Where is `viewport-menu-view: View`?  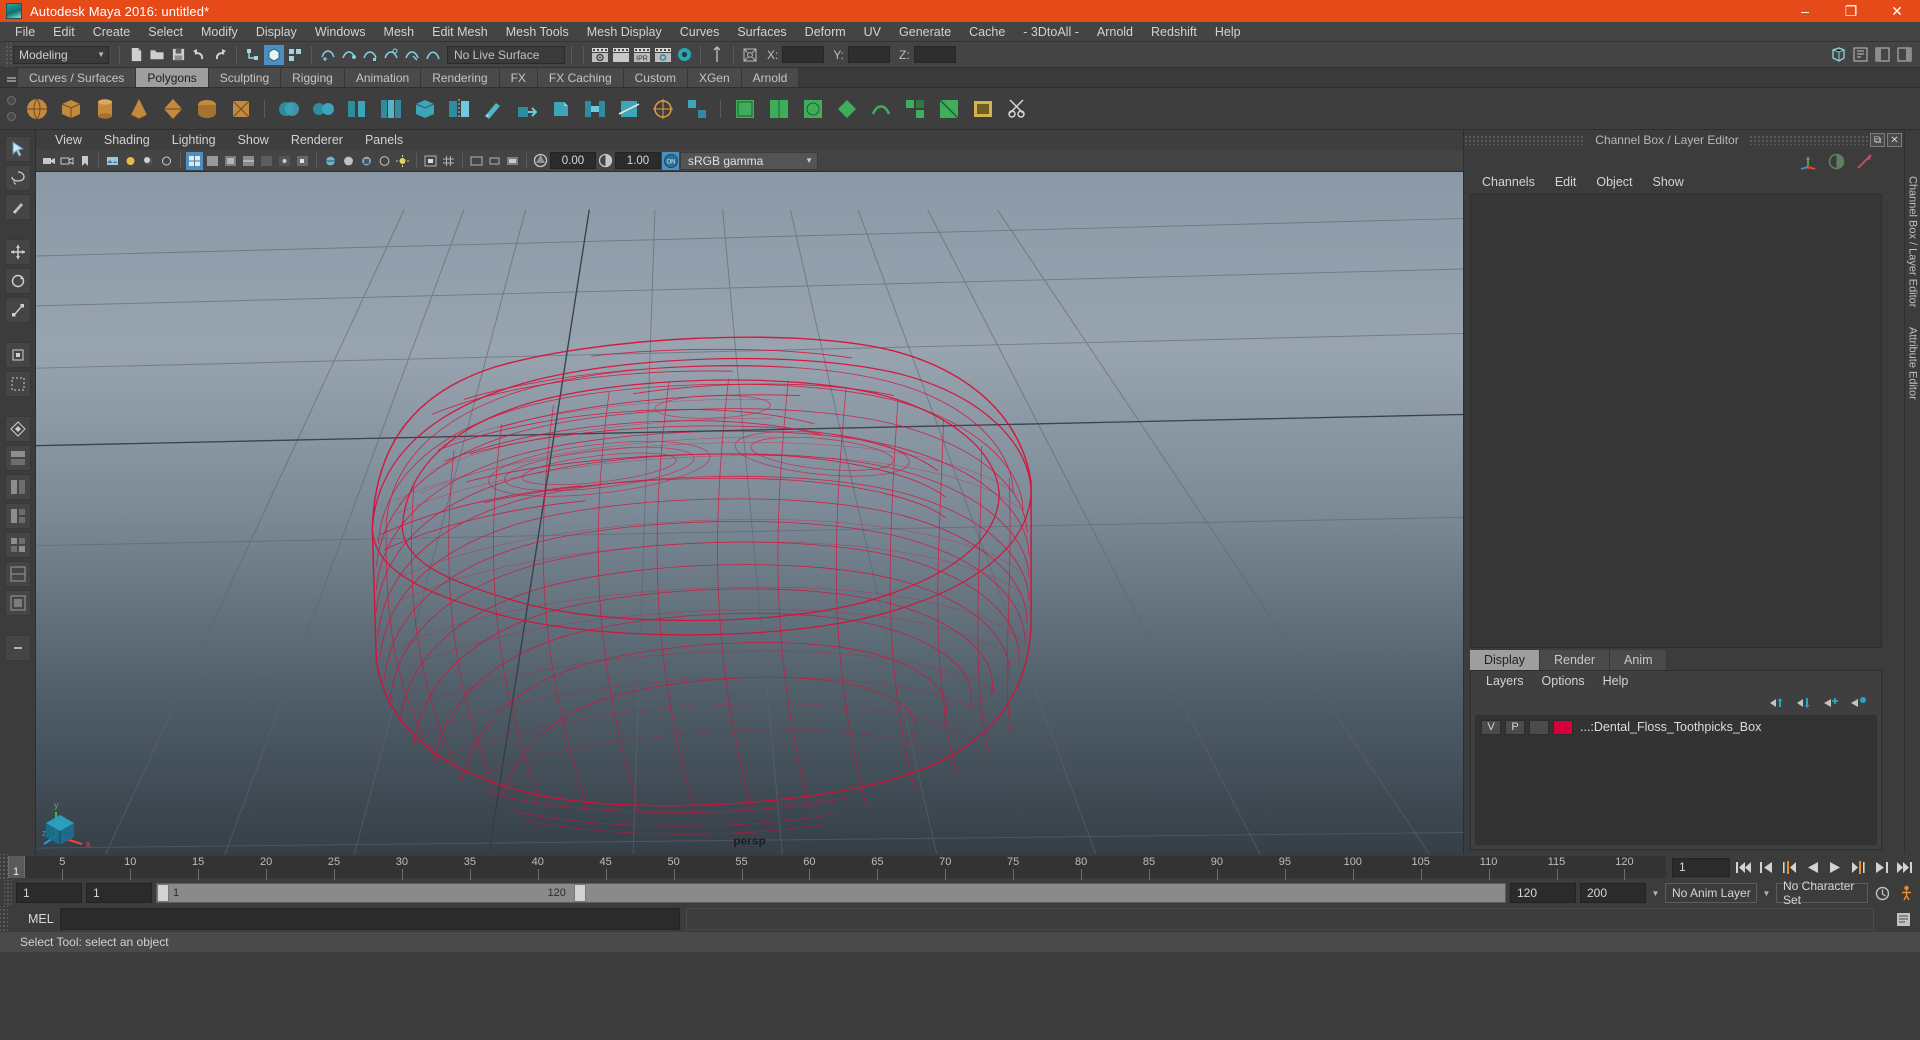
viewport-menu-view: View is located at coordinates (68, 140).